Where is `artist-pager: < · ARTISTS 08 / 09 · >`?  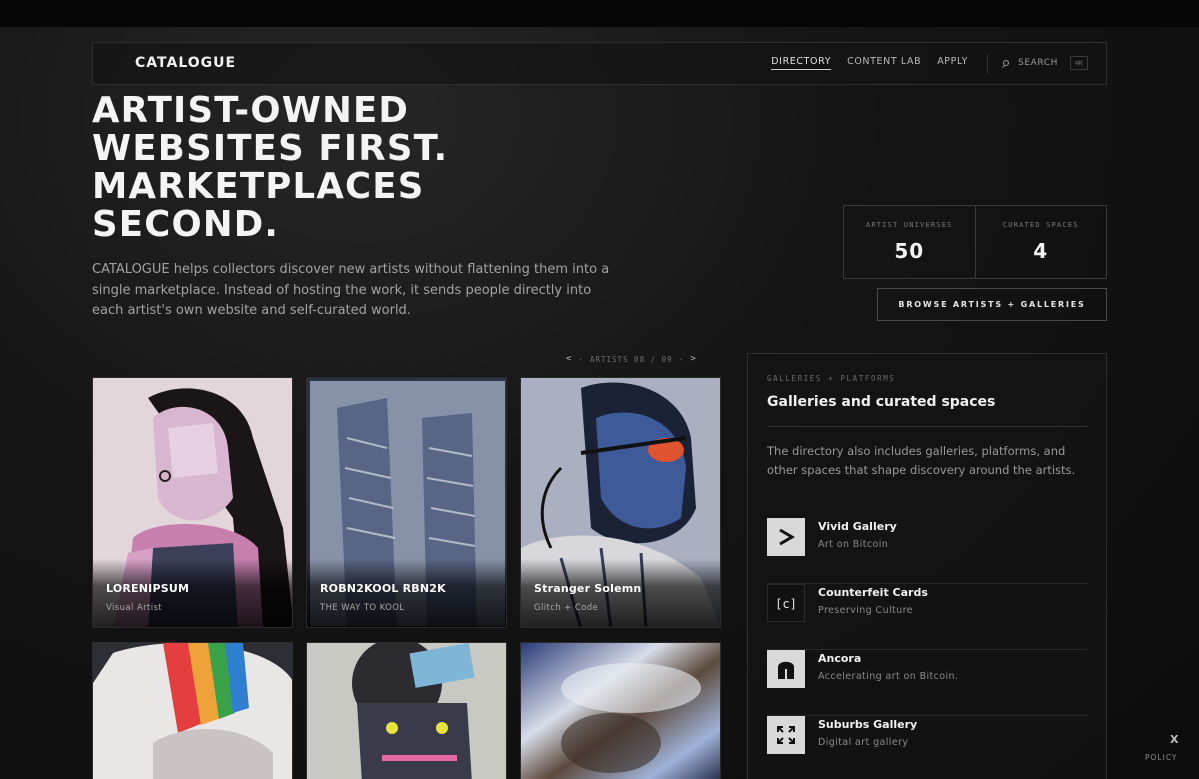 artist-pager: < · ARTISTS 08 / 09 · > is located at coordinates (631, 359).